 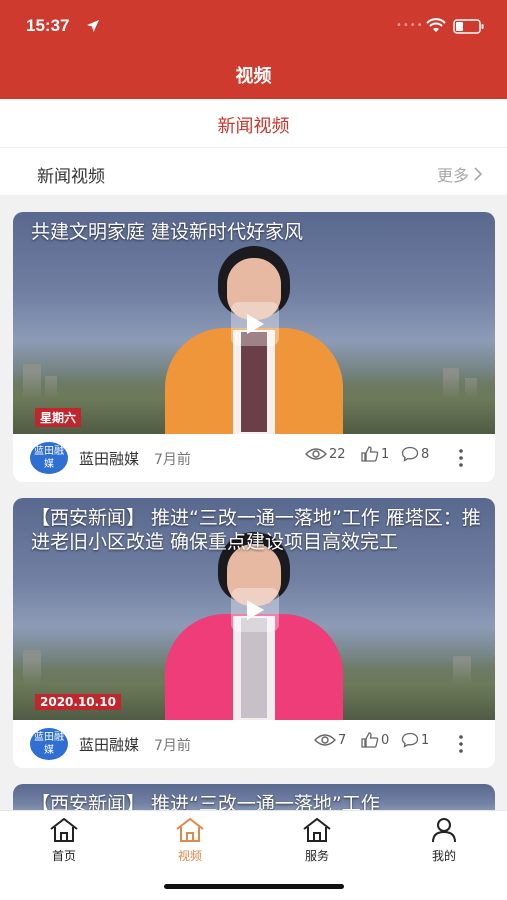 I want to click on video-title: 共建文明家庭 建设新时代好家风, so click(x=167, y=232).